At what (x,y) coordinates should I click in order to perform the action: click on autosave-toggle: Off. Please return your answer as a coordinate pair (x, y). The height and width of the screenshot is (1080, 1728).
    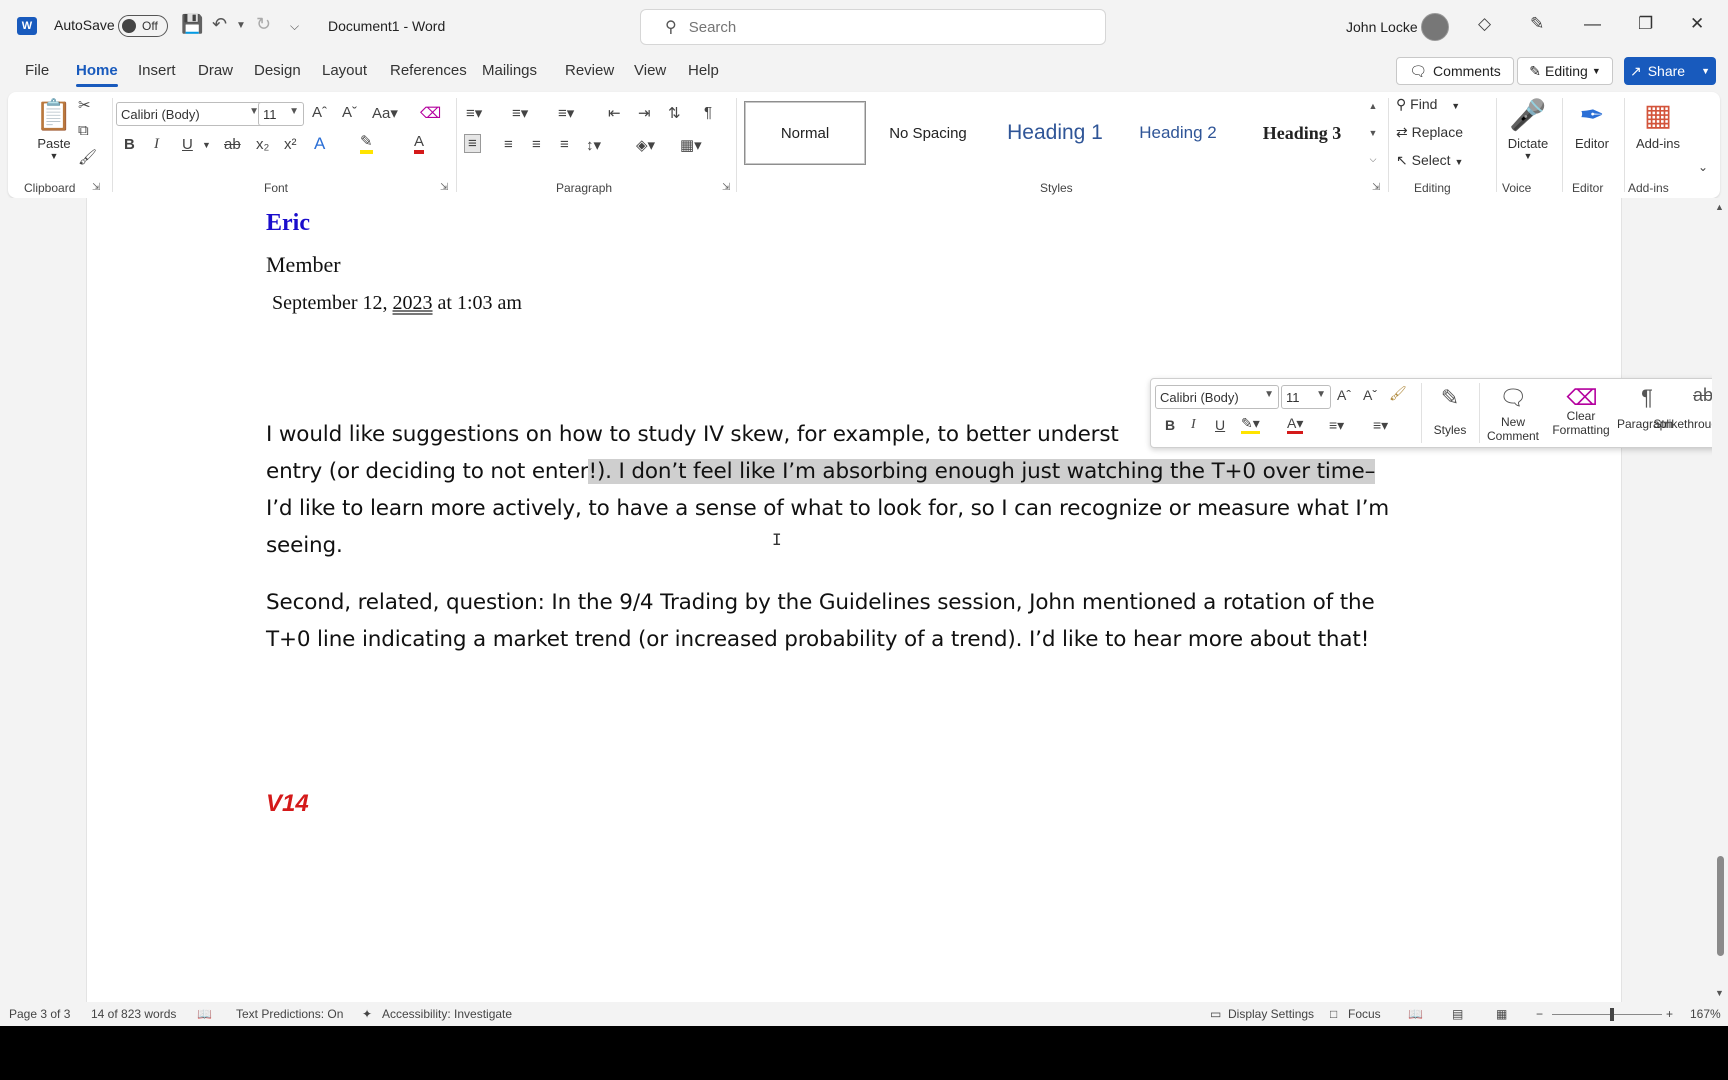
    Looking at the image, I should click on (143, 26).